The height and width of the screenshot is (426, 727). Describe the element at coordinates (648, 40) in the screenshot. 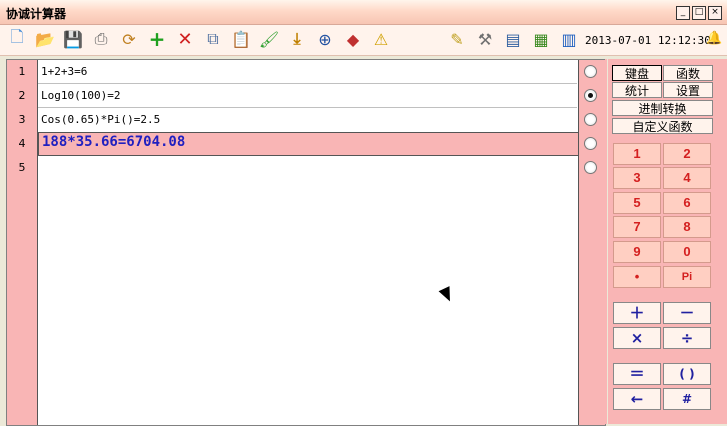

I see `datetime-display: 2013-07-01 12:12:30` at that location.